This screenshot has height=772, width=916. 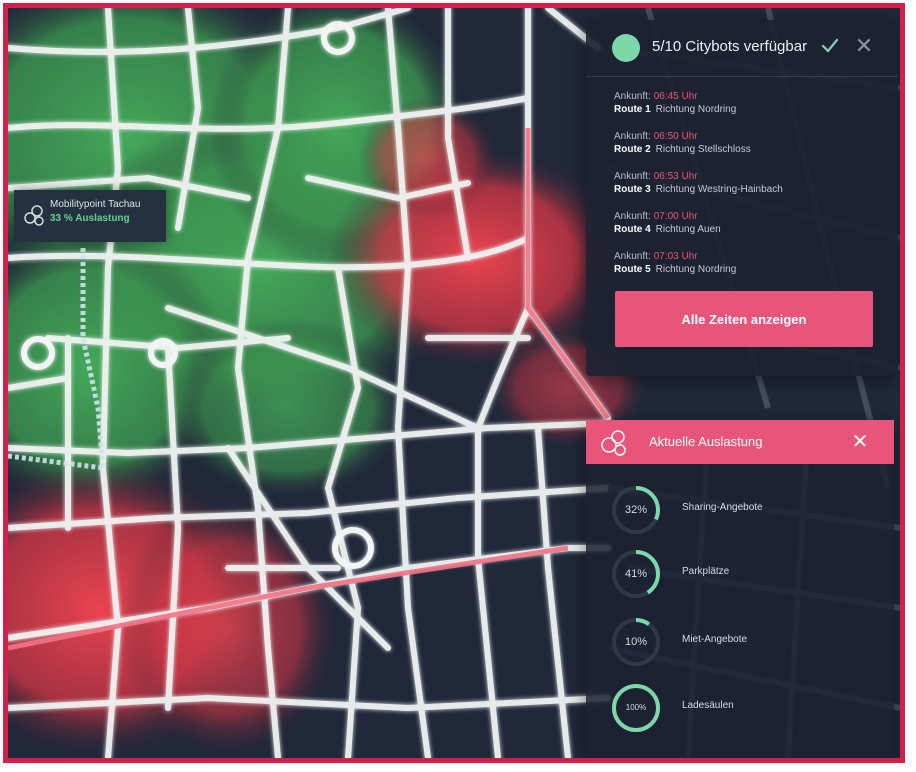 I want to click on utilization-title: Aktuelle Auslastung, so click(x=706, y=441).